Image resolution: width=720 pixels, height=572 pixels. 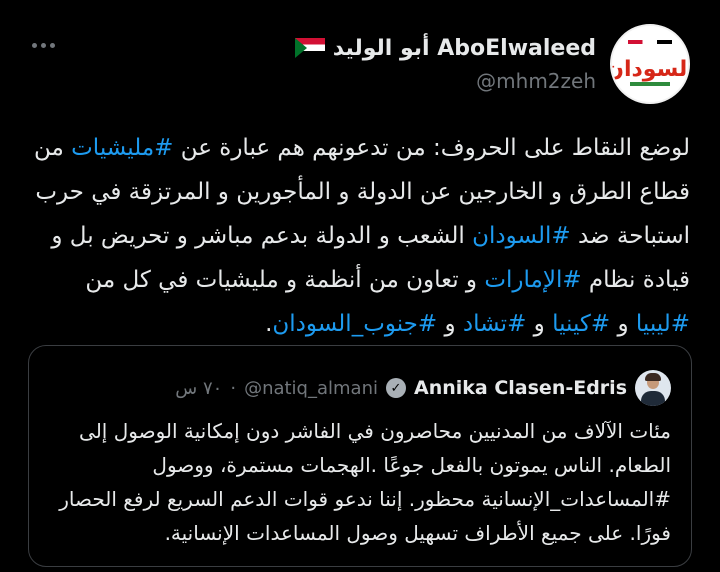 I want to click on hashtag-link: #جنوب_السودان, so click(x=354, y=324).